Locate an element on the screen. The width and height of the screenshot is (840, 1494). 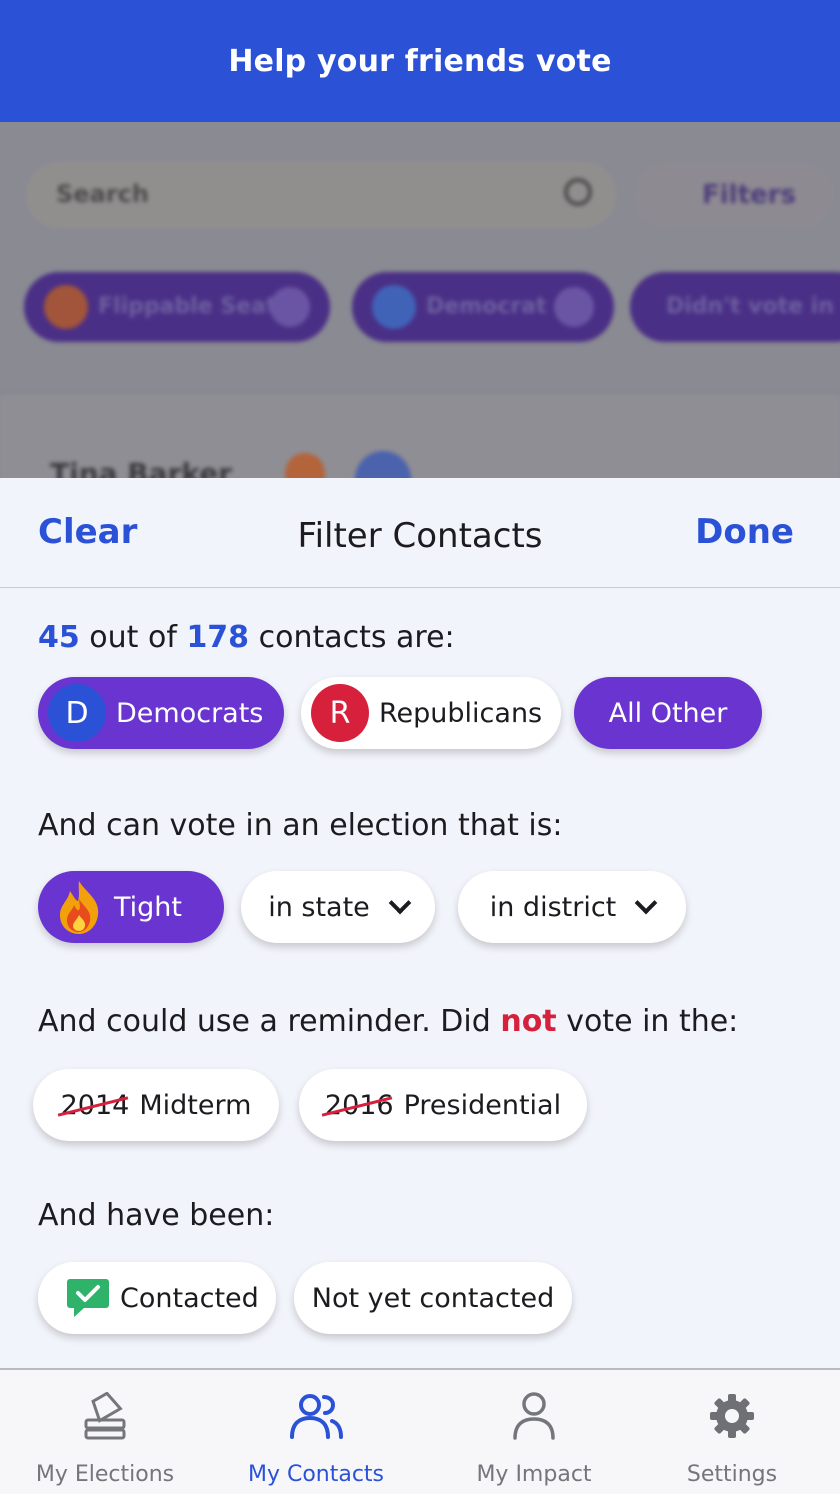
republicans-label: Republicans is located at coordinates (461, 713).